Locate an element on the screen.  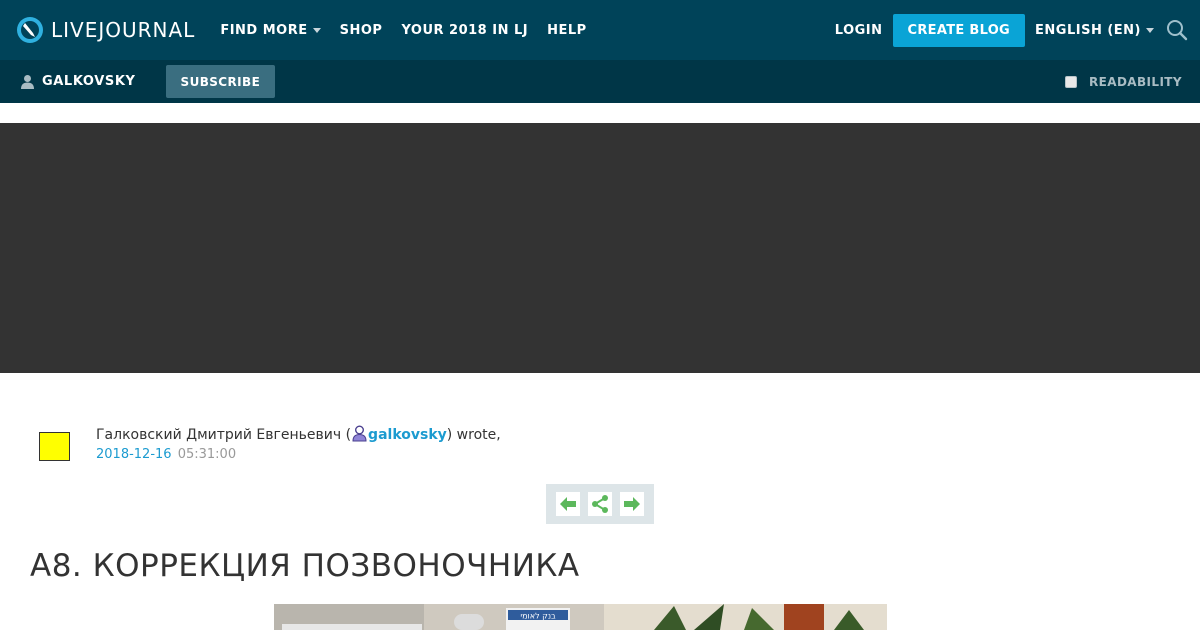
search-icon is located at coordinates (1177, 30).